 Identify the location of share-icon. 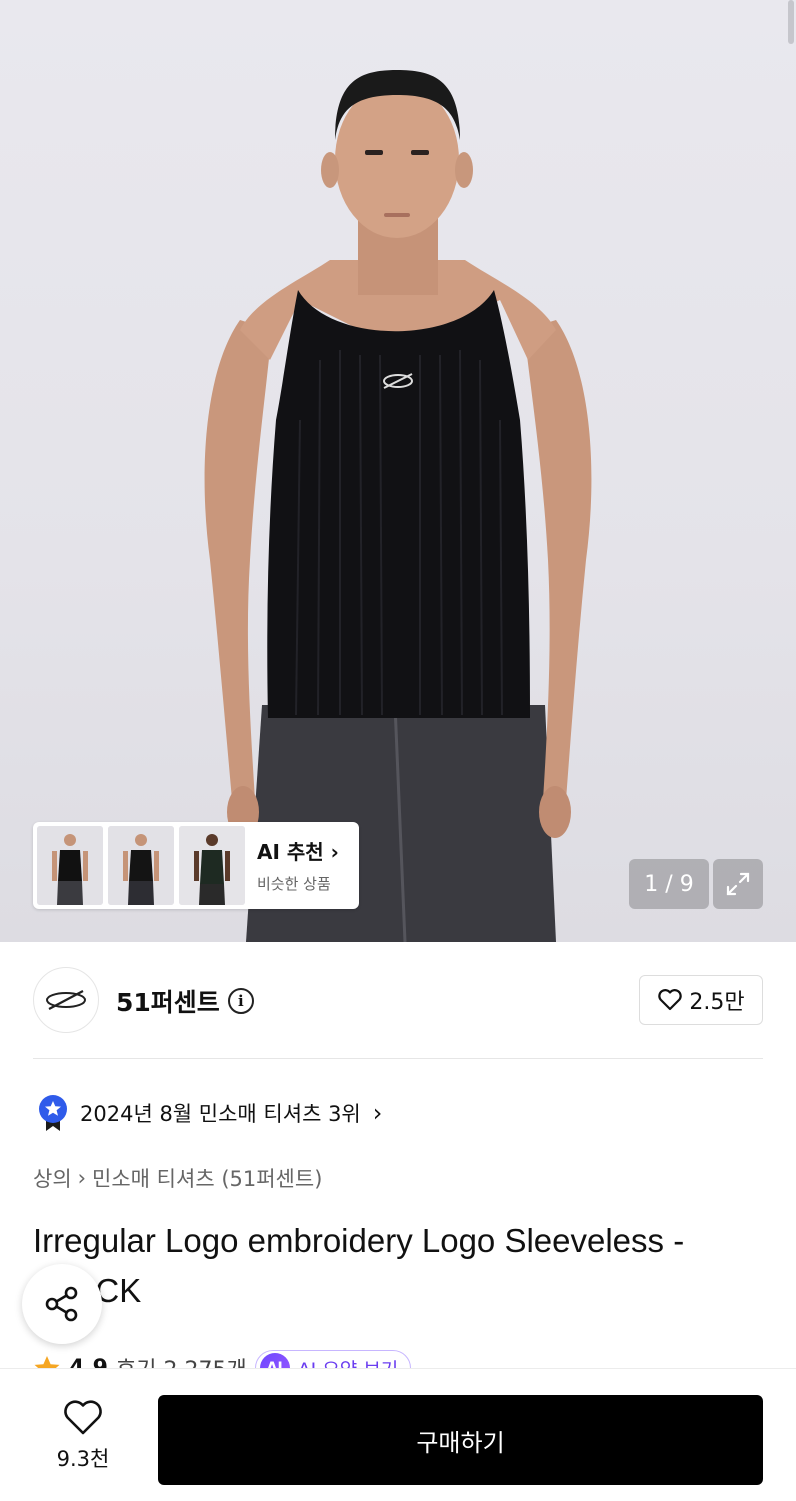
(61, 1304).